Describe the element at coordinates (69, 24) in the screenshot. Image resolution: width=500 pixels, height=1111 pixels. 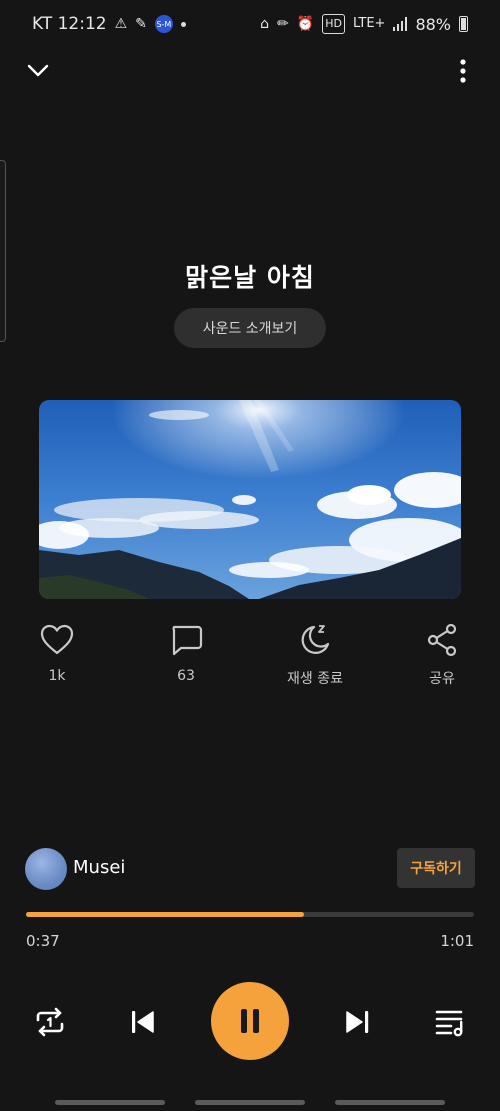
I see `carrier-time: KT 12:12` at that location.